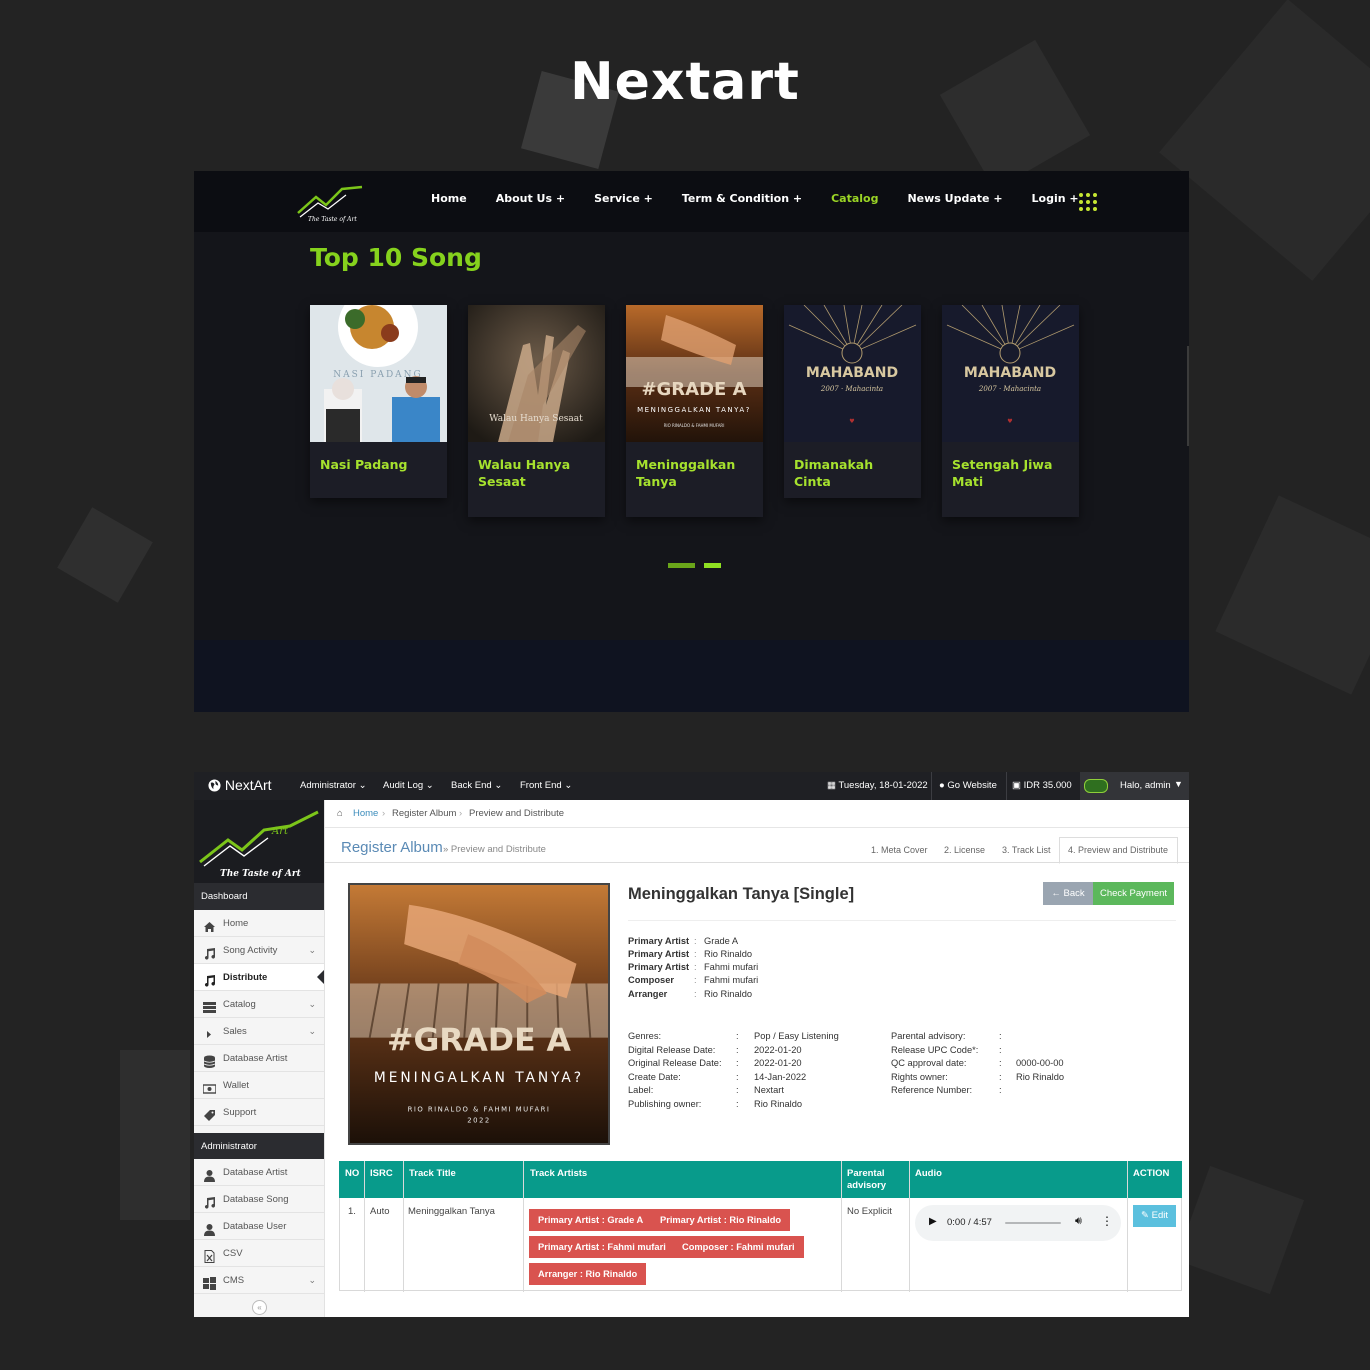 The width and height of the screenshot is (1370, 1370). Describe the element at coordinates (1118, 850) in the screenshot. I see `step-preview-distribute: 4. Preview and Distribute` at that location.